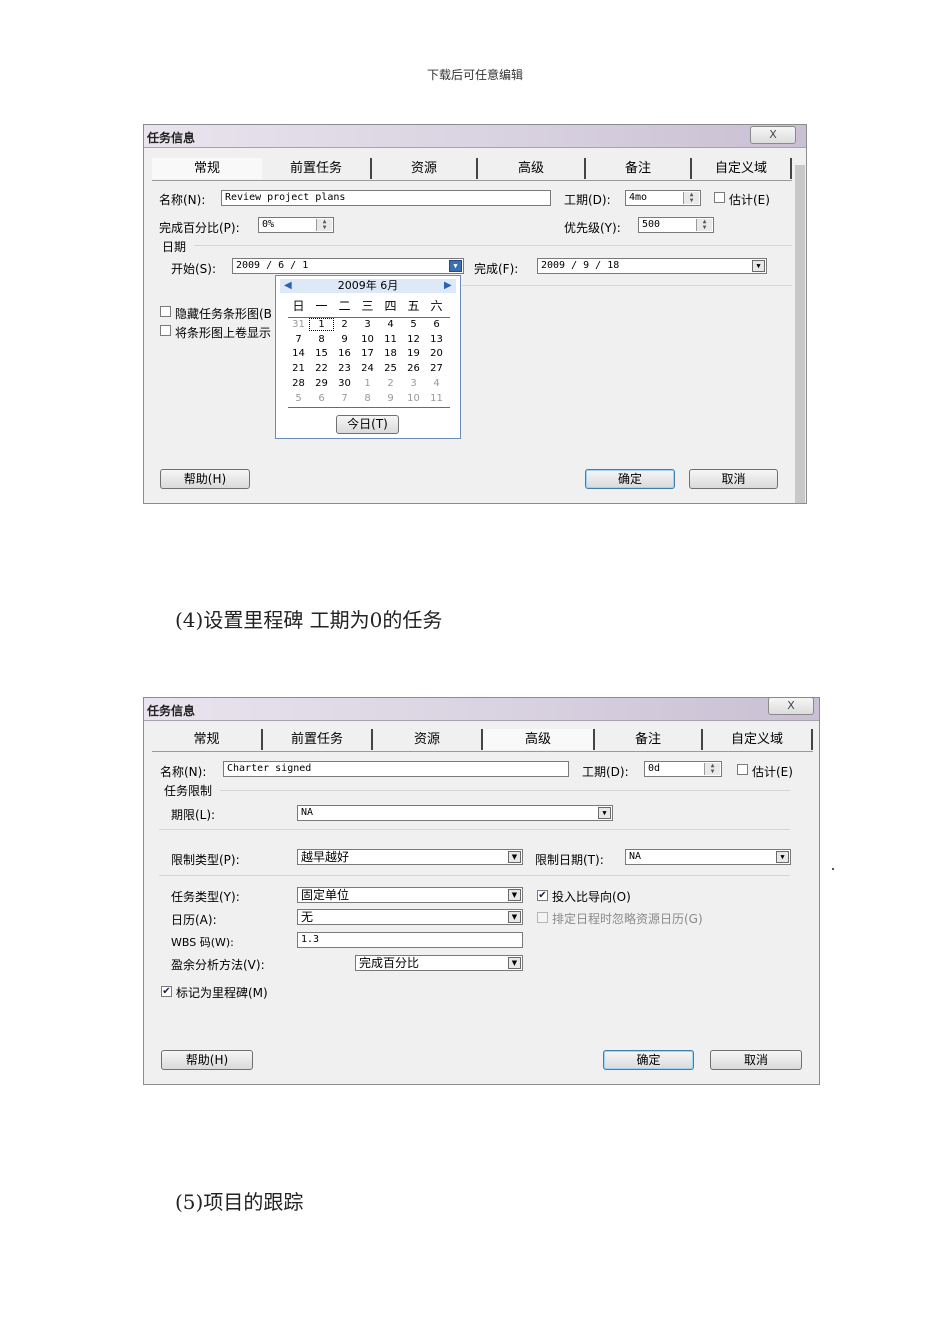  I want to click on rollup-checkbox, so click(165, 330).